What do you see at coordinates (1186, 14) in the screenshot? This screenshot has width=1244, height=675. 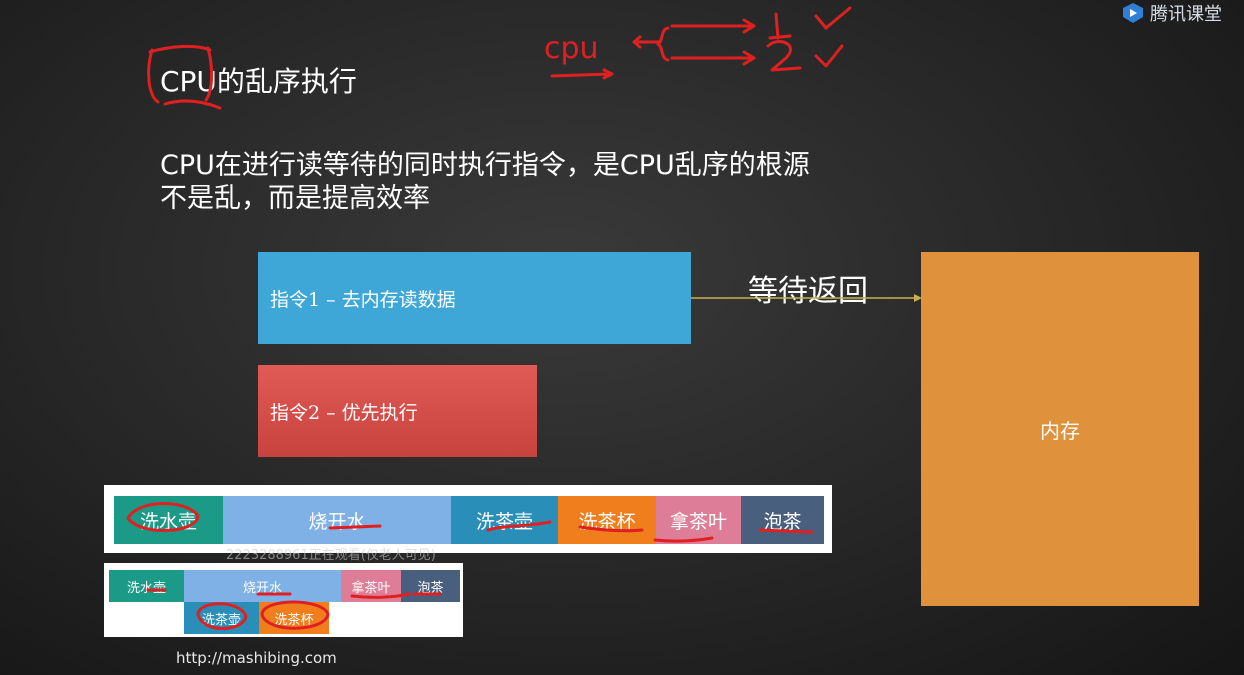 I see `brand-name: 腾讯课堂` at bounding box center [1186, 14].